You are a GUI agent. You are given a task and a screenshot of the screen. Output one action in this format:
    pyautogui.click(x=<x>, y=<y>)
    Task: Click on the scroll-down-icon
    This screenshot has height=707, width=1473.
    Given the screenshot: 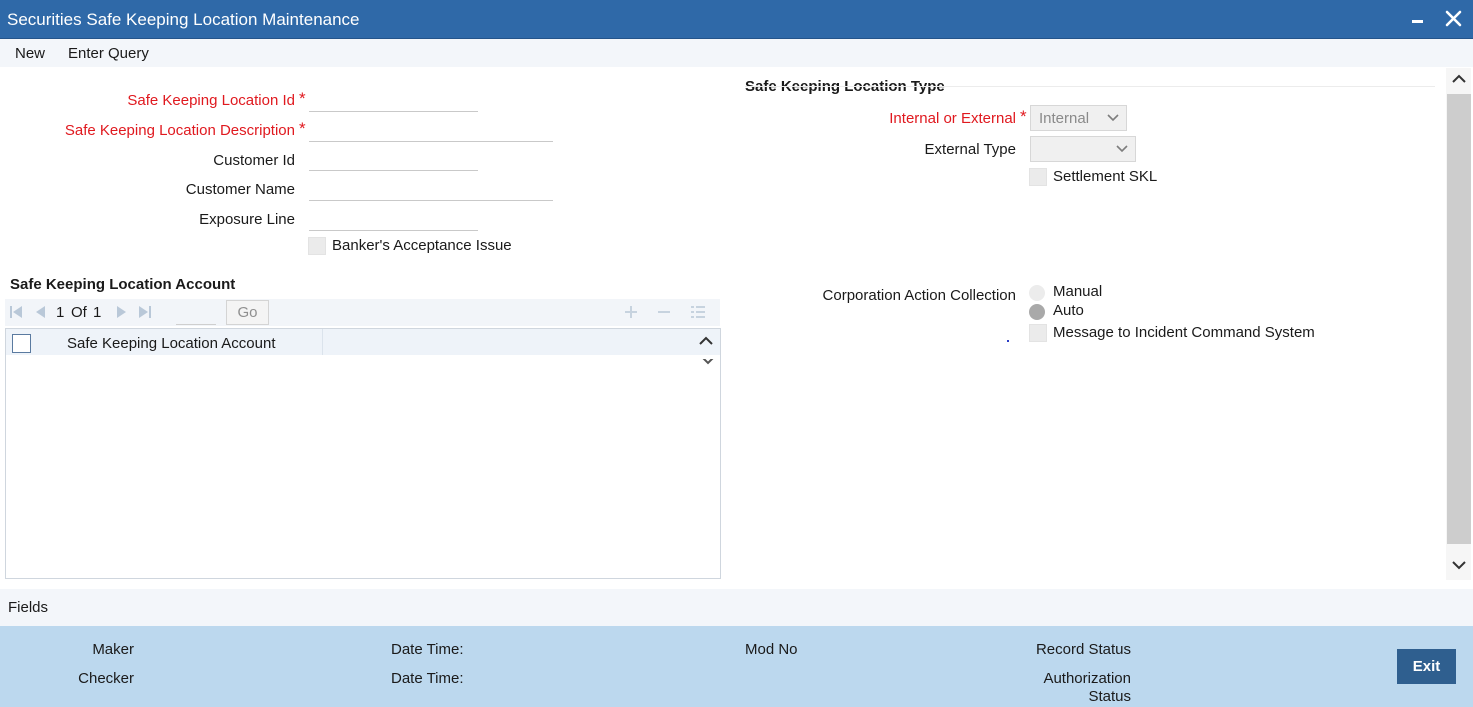 What is the action you would take?
    pyautogui.click(x=1459, y=565)
    